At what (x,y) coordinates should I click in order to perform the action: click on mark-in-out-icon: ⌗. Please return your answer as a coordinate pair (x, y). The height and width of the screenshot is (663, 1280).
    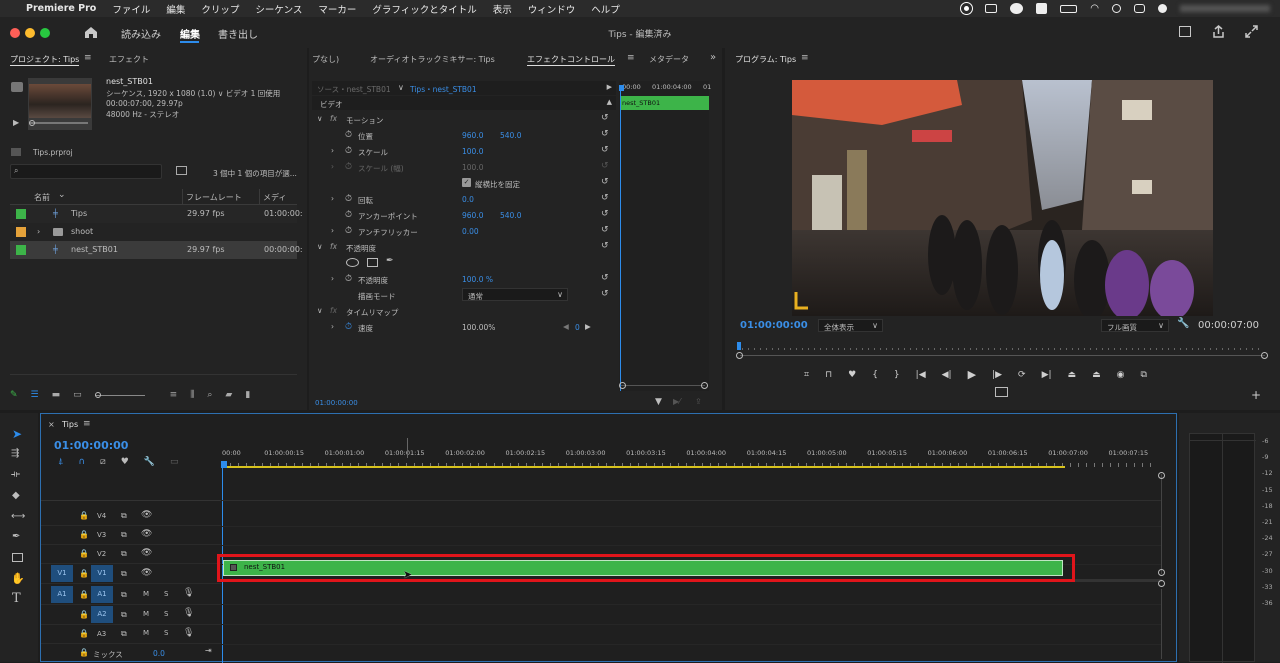
    Looking at the image, I should click on (806, 375).